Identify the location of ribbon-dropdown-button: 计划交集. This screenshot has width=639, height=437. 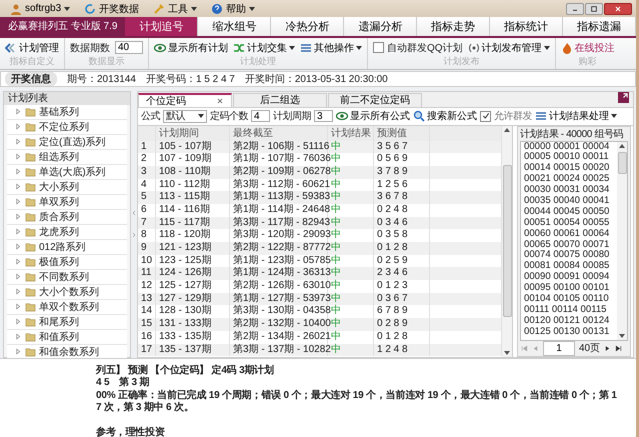
(264, 47).